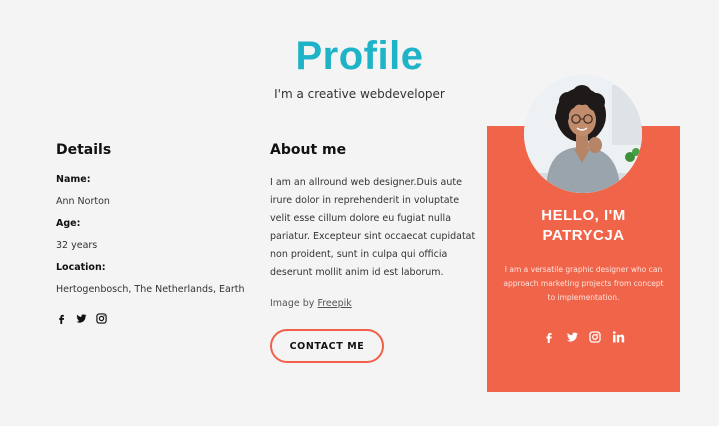 The width and height of the screenshot is (719, 426). I want to click on avatar, so click(583, 134).